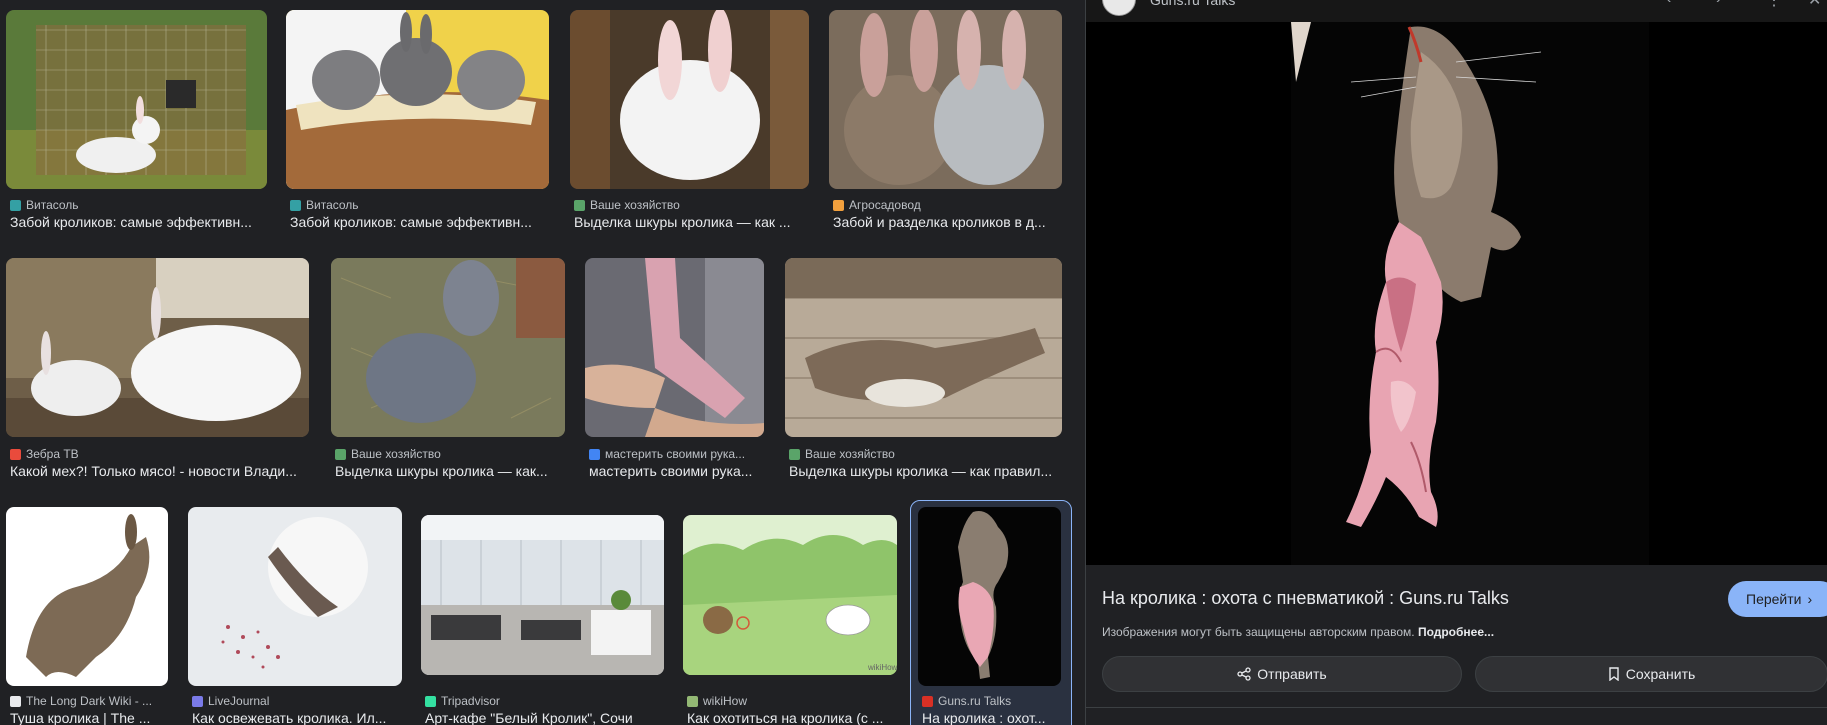 This screenshot has height=725, width=1827. Describe the element at coordinates (882, 667) in the screenshot. I see `svg-text: wikiHow` at that location.